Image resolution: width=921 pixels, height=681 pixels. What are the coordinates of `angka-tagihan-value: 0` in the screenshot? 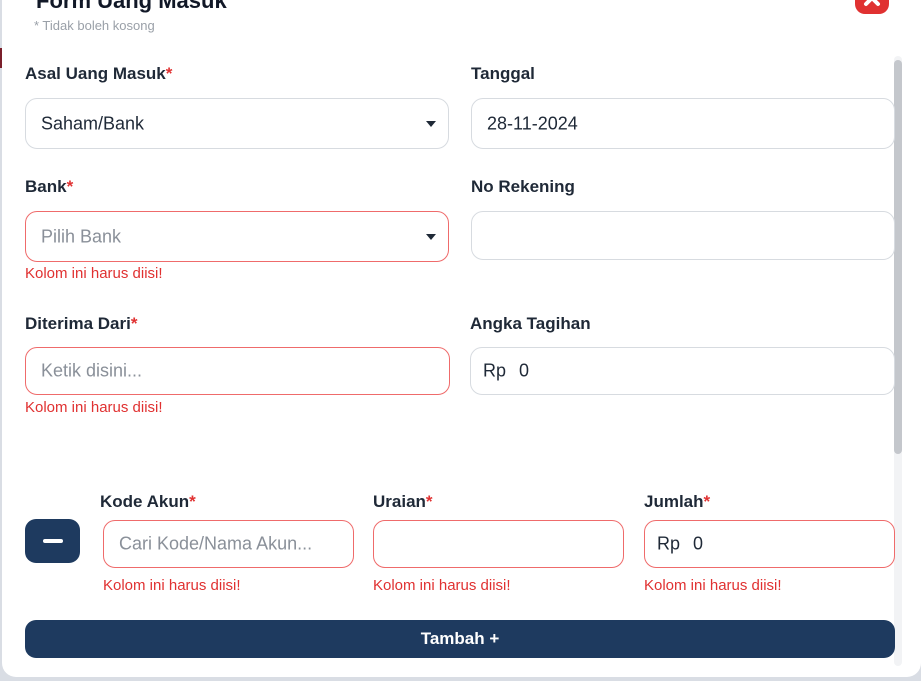 It's located at (524, 370).